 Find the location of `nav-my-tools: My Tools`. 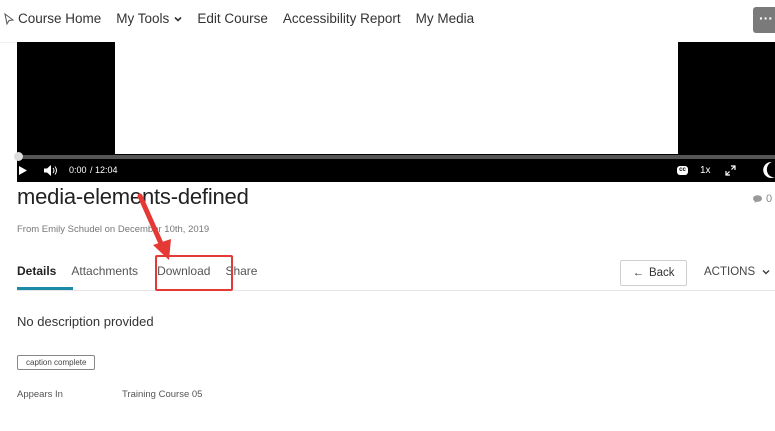

nav-my-tools: My Tools is located at coordinates (149, 18).